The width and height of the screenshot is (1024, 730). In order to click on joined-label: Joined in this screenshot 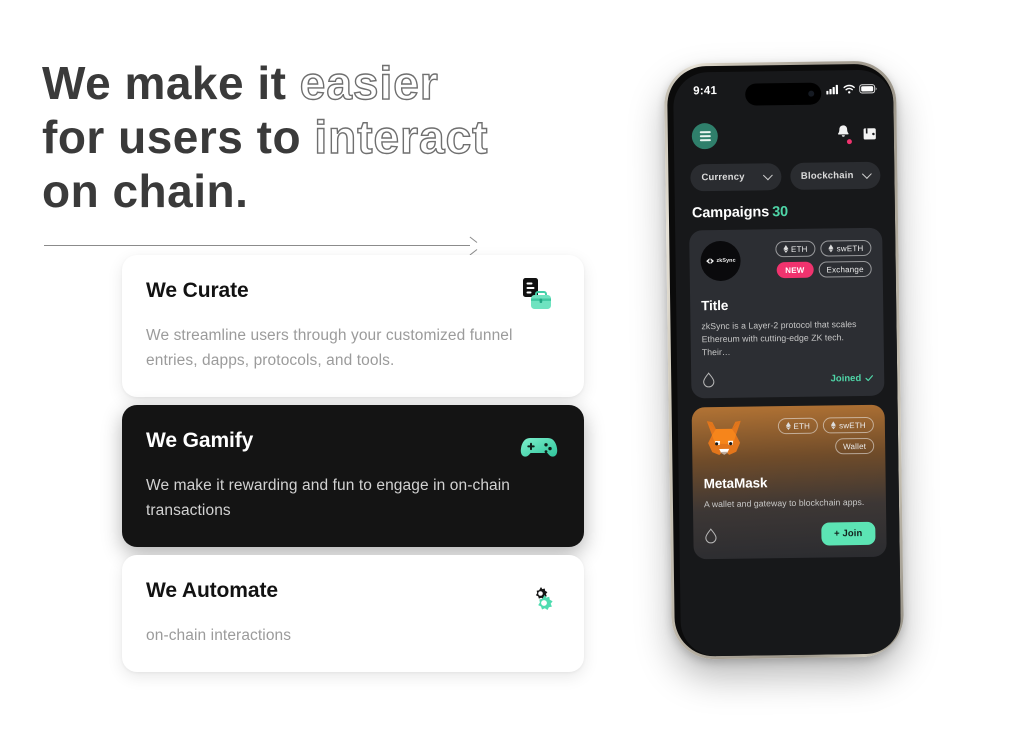, I will do `click(846, 378)`.